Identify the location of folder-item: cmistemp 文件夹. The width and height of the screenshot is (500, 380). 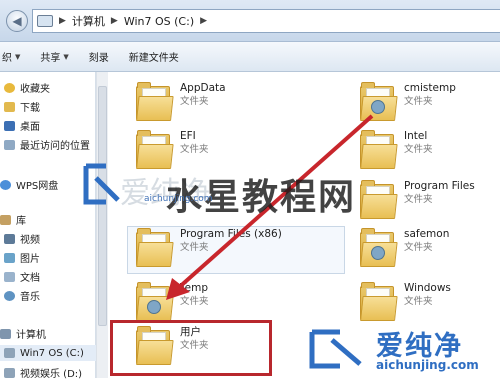
(408, 102).